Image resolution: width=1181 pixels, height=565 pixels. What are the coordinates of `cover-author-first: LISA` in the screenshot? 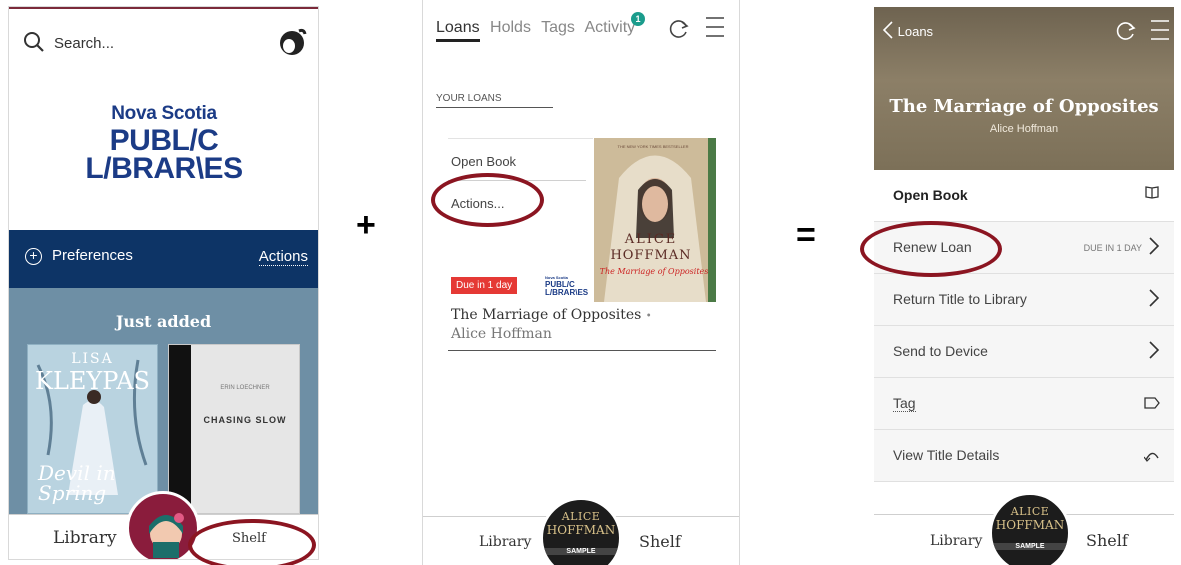 It's located at (92, 359).